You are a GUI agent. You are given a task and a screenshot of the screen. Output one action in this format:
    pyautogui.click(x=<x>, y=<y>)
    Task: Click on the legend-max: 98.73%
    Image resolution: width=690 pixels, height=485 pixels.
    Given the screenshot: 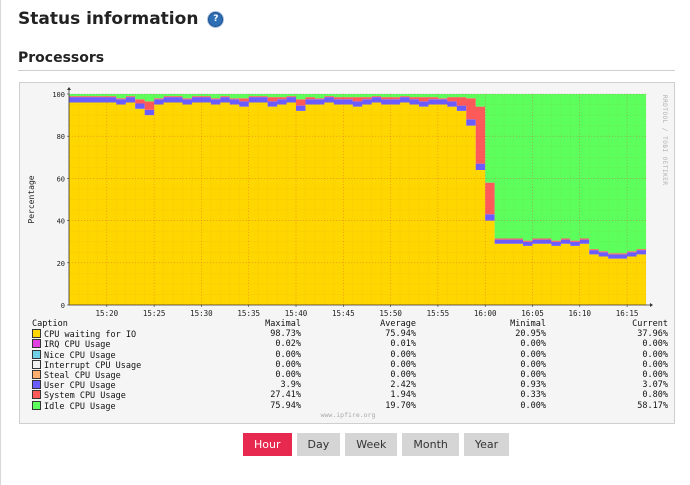 What is the action you would take?
    pyautogui.click(x=285, y=334)
    